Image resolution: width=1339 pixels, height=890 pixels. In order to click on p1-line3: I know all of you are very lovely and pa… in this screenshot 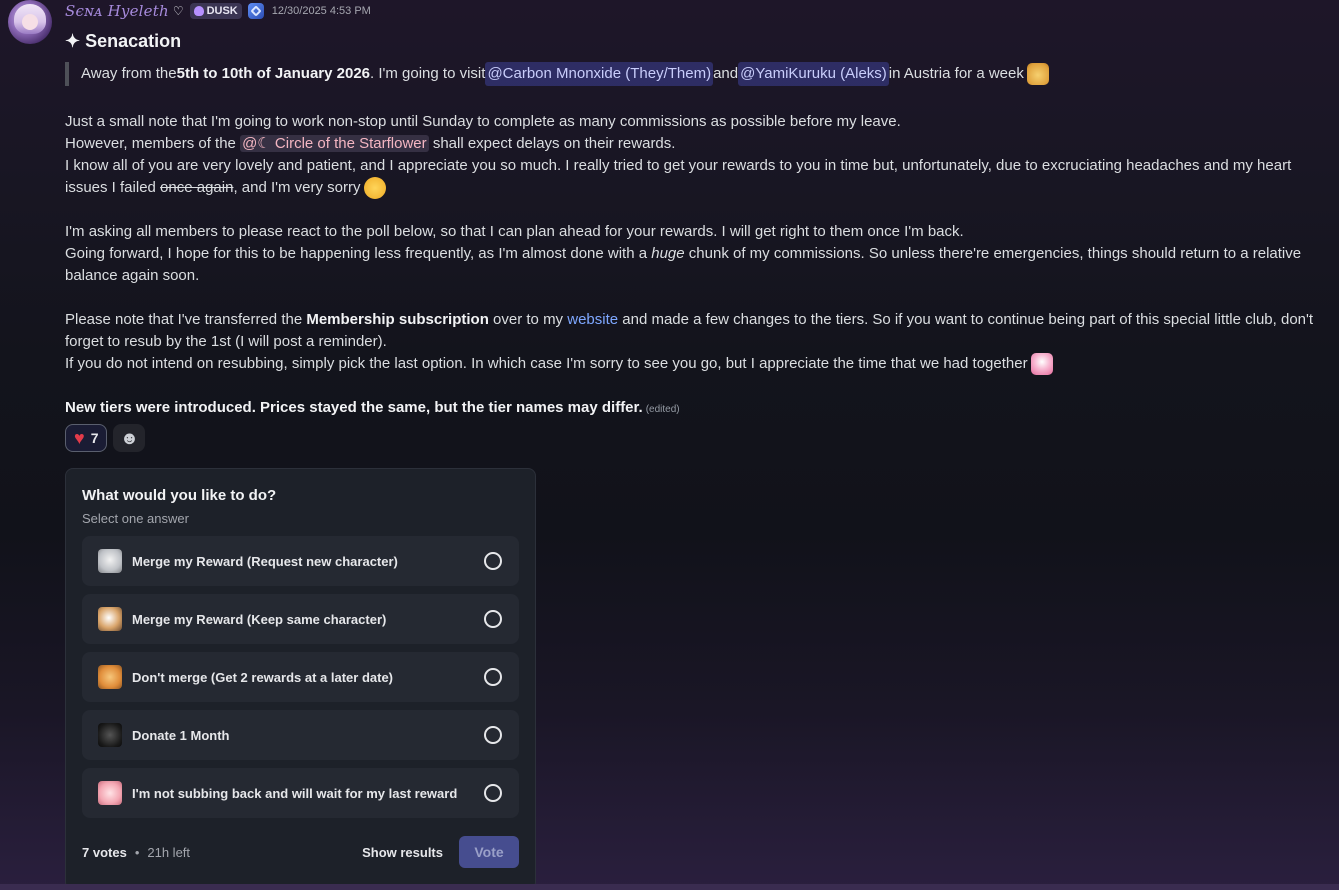, I will do `click(695, 177)`.